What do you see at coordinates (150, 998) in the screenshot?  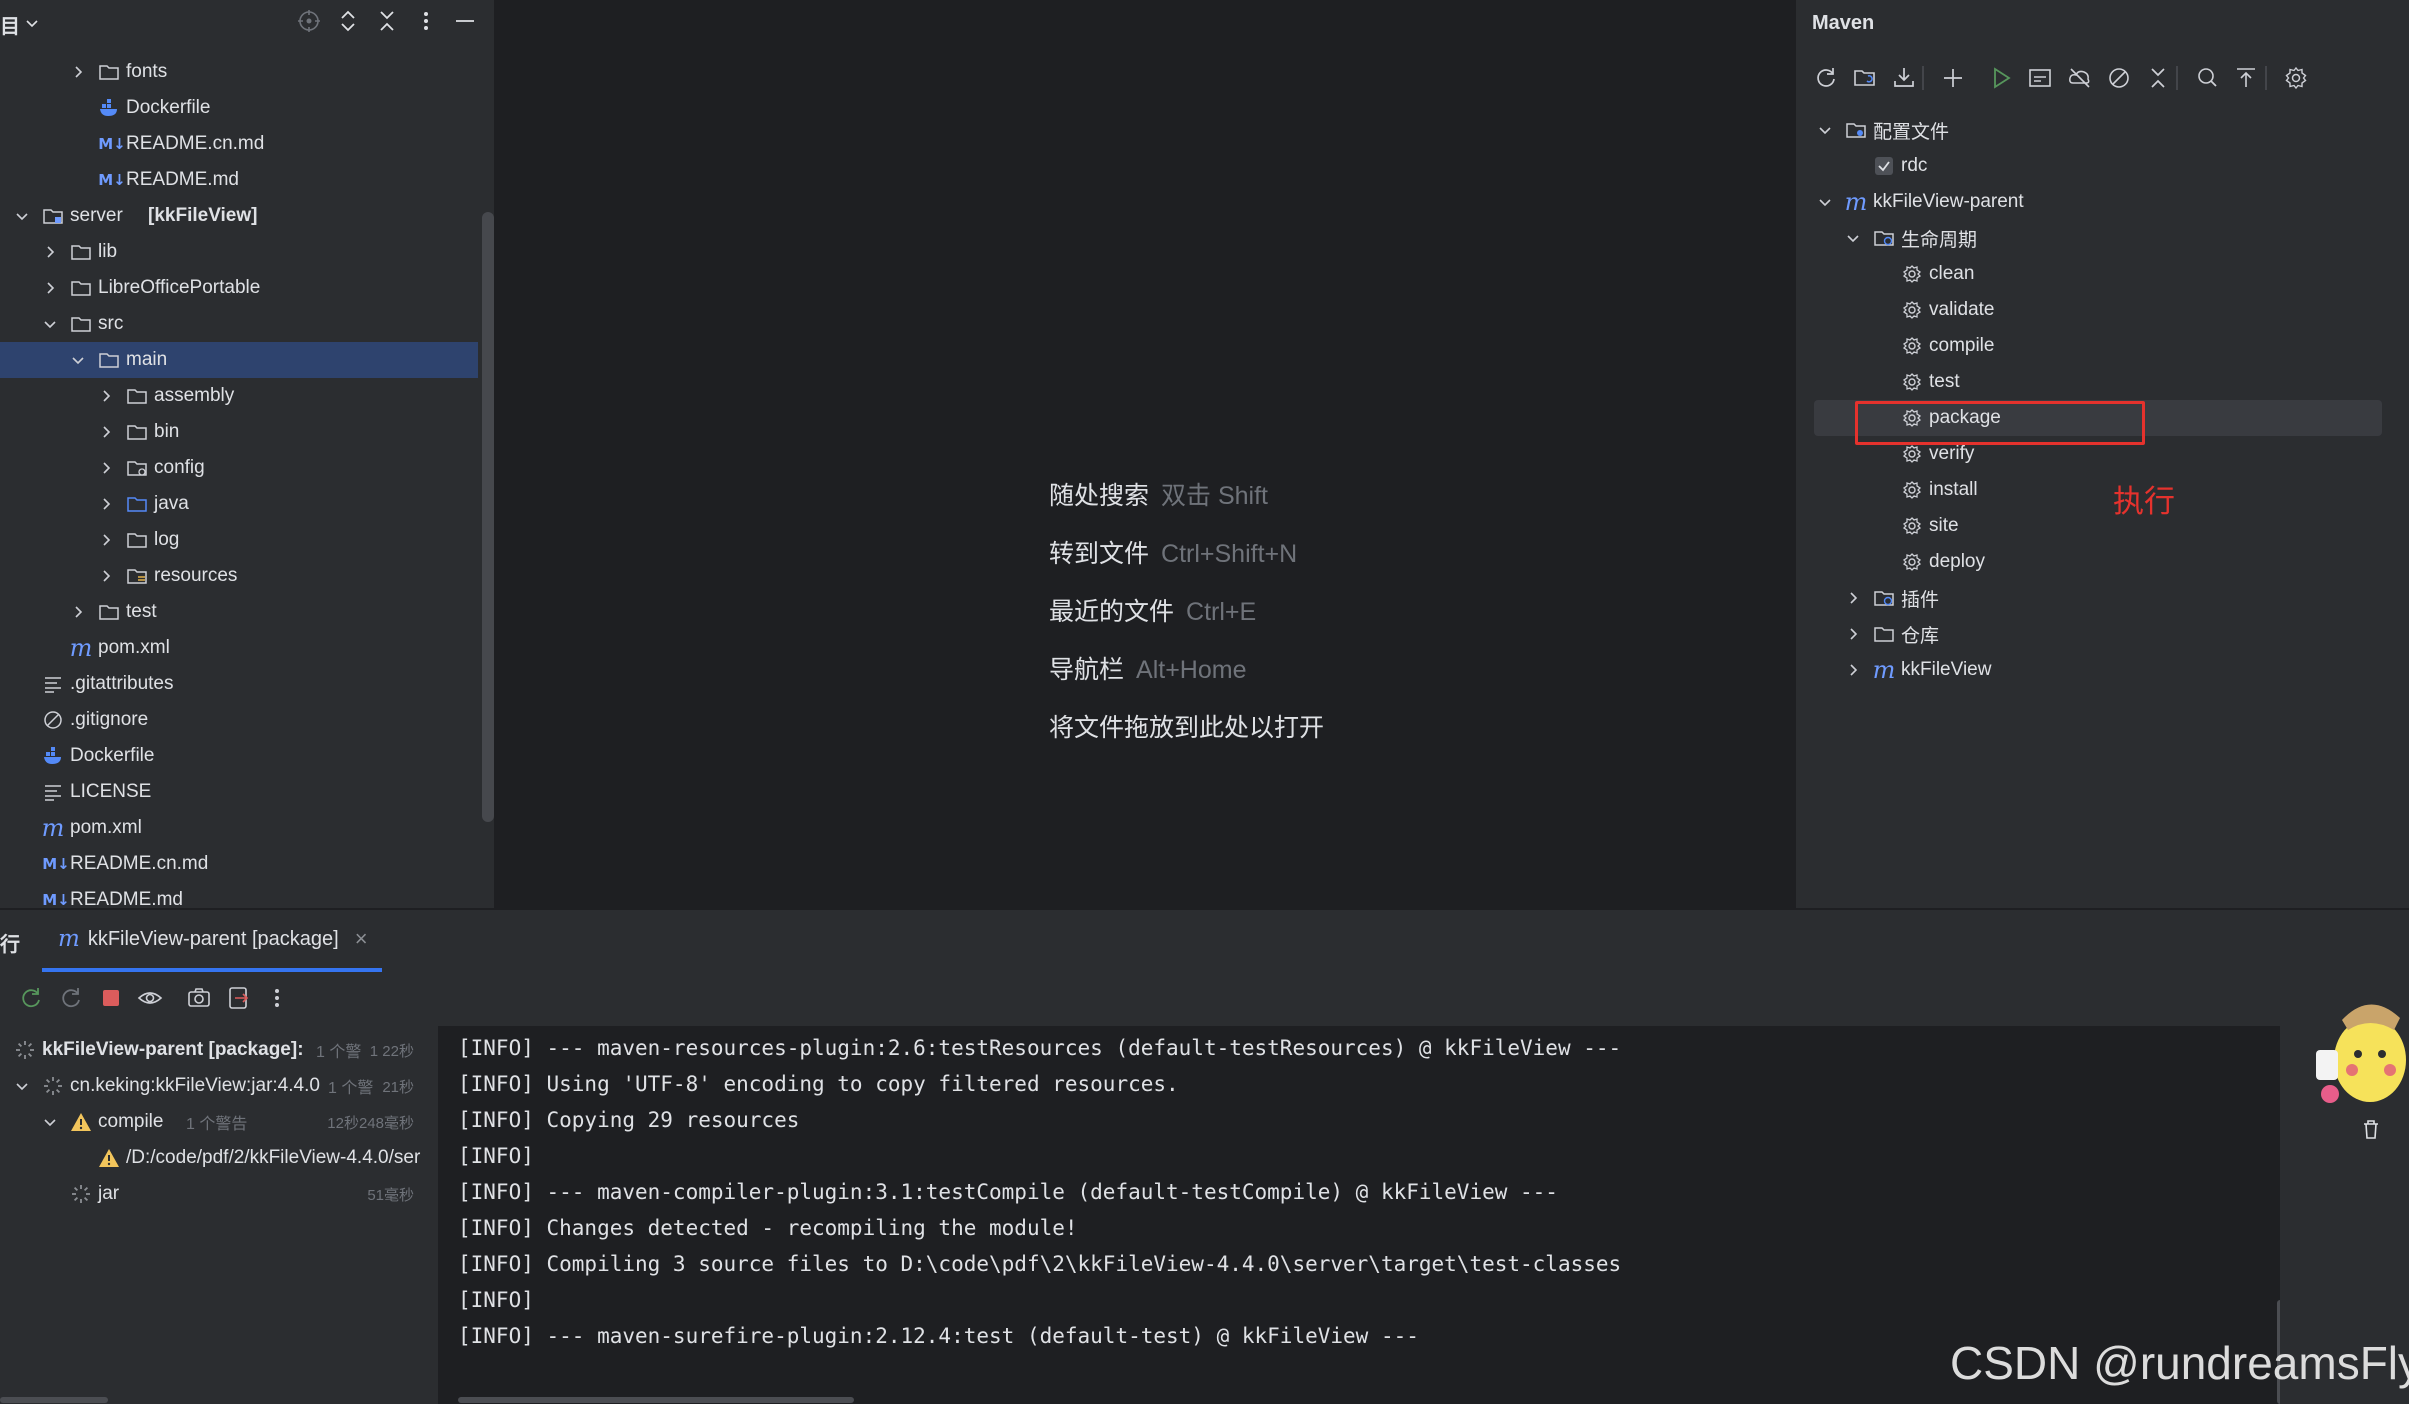 I see `eye-icon` at bounding box center [150, 998].